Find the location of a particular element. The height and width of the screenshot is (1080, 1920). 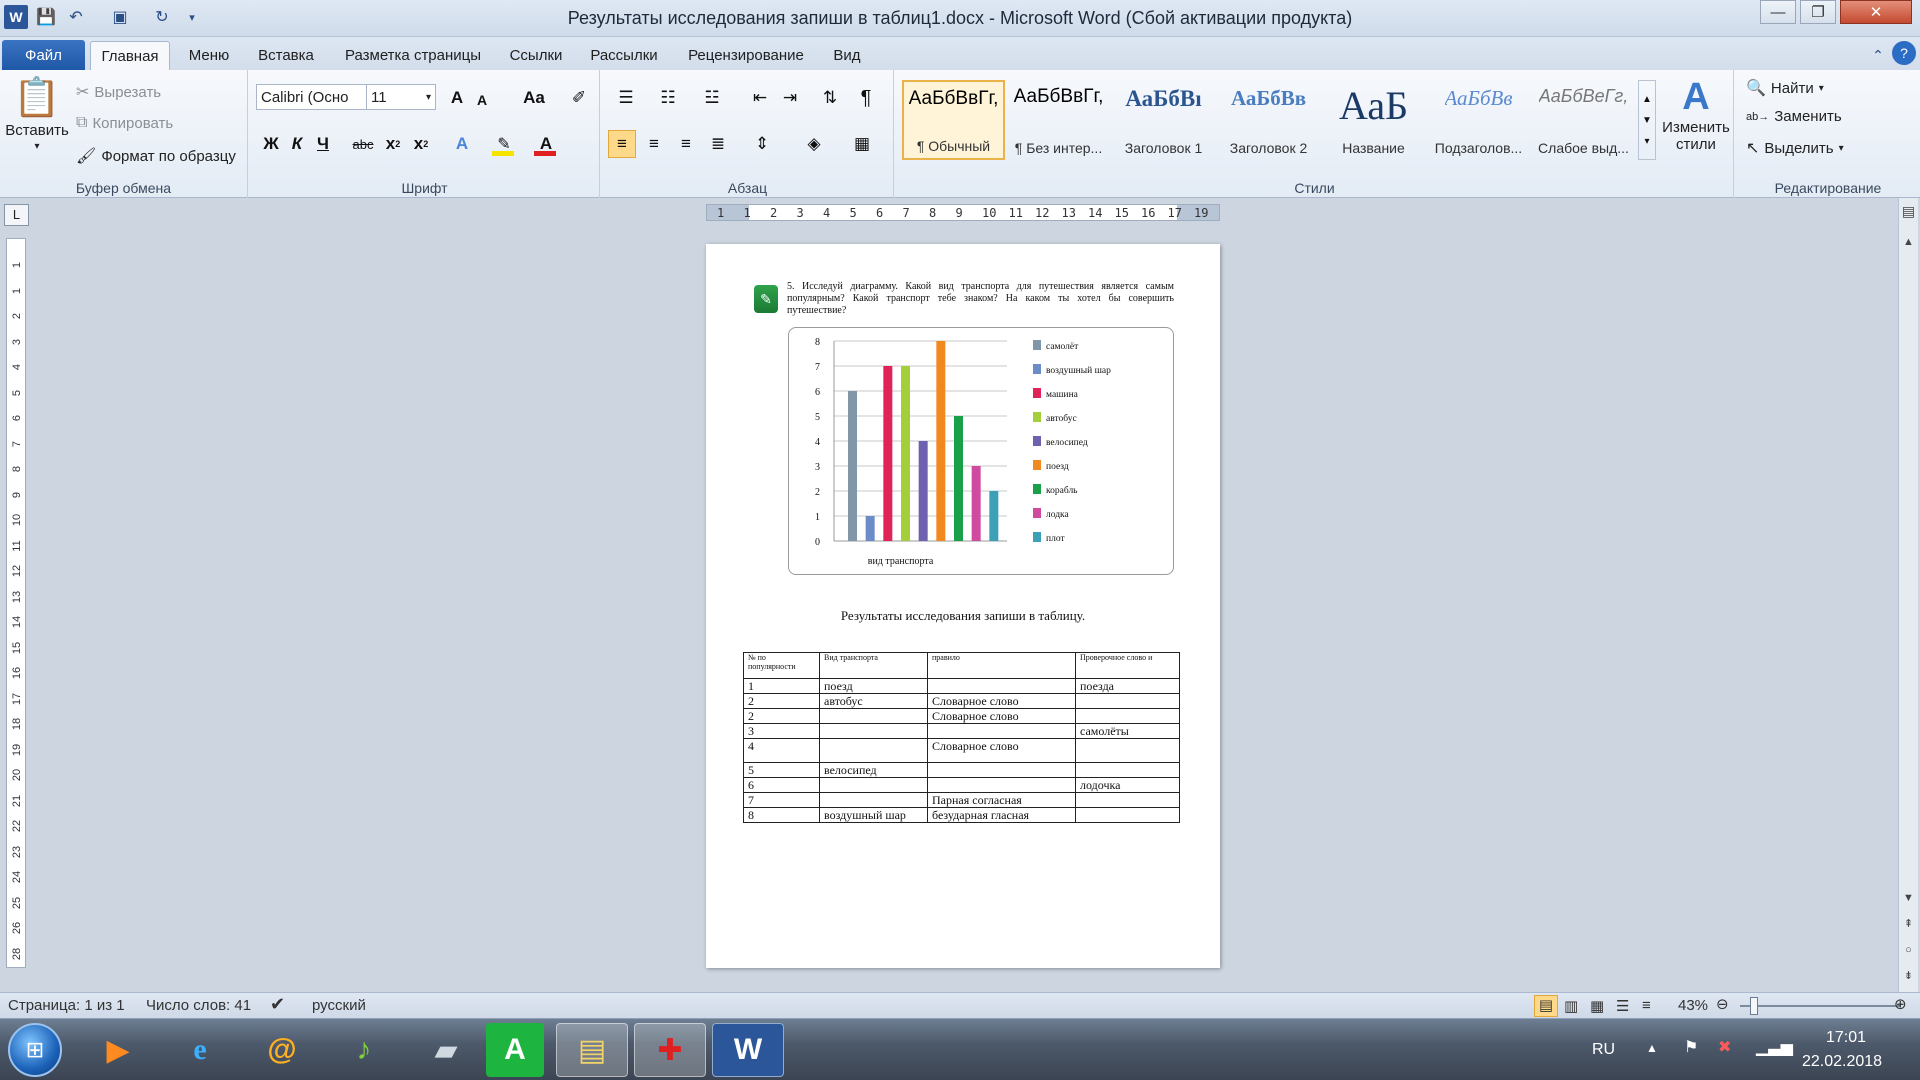

table-cell: 1 is located at coordinates (781, 686).